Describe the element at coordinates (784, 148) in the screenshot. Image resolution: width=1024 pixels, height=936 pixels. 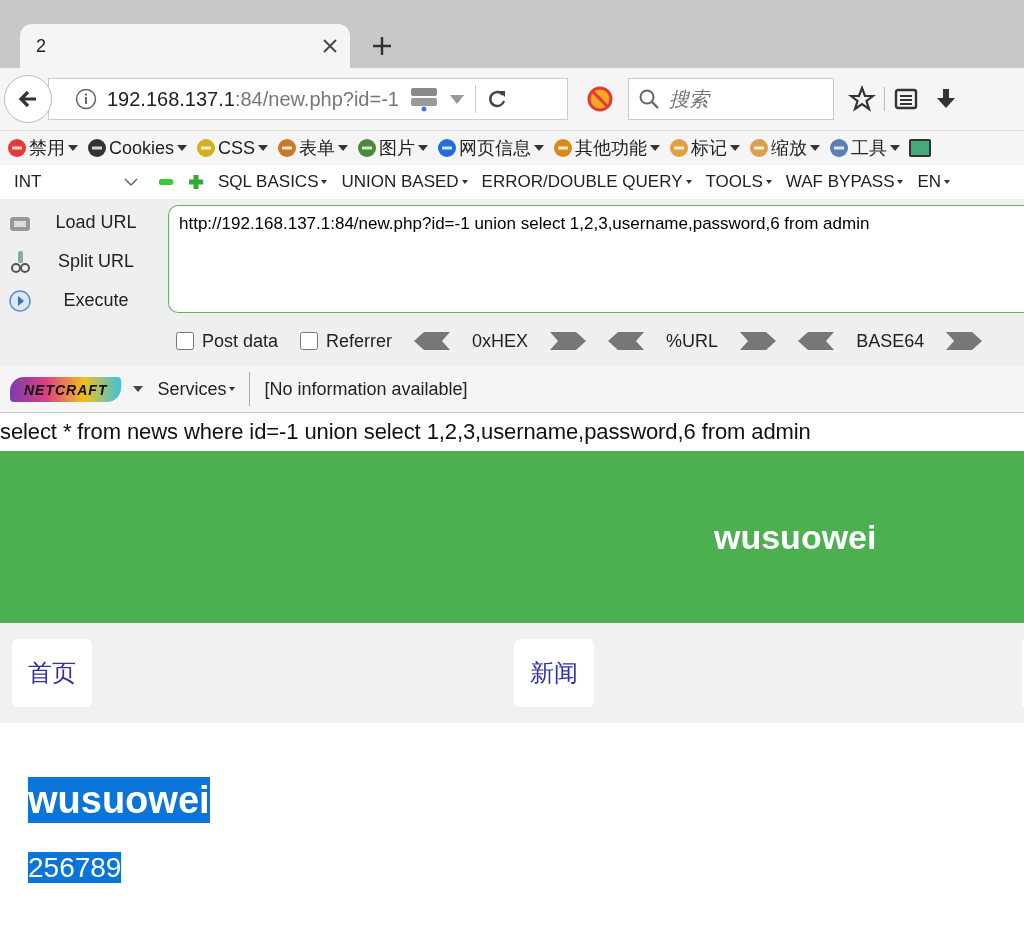
I see `toolbar-menu: 缩放` at that location.